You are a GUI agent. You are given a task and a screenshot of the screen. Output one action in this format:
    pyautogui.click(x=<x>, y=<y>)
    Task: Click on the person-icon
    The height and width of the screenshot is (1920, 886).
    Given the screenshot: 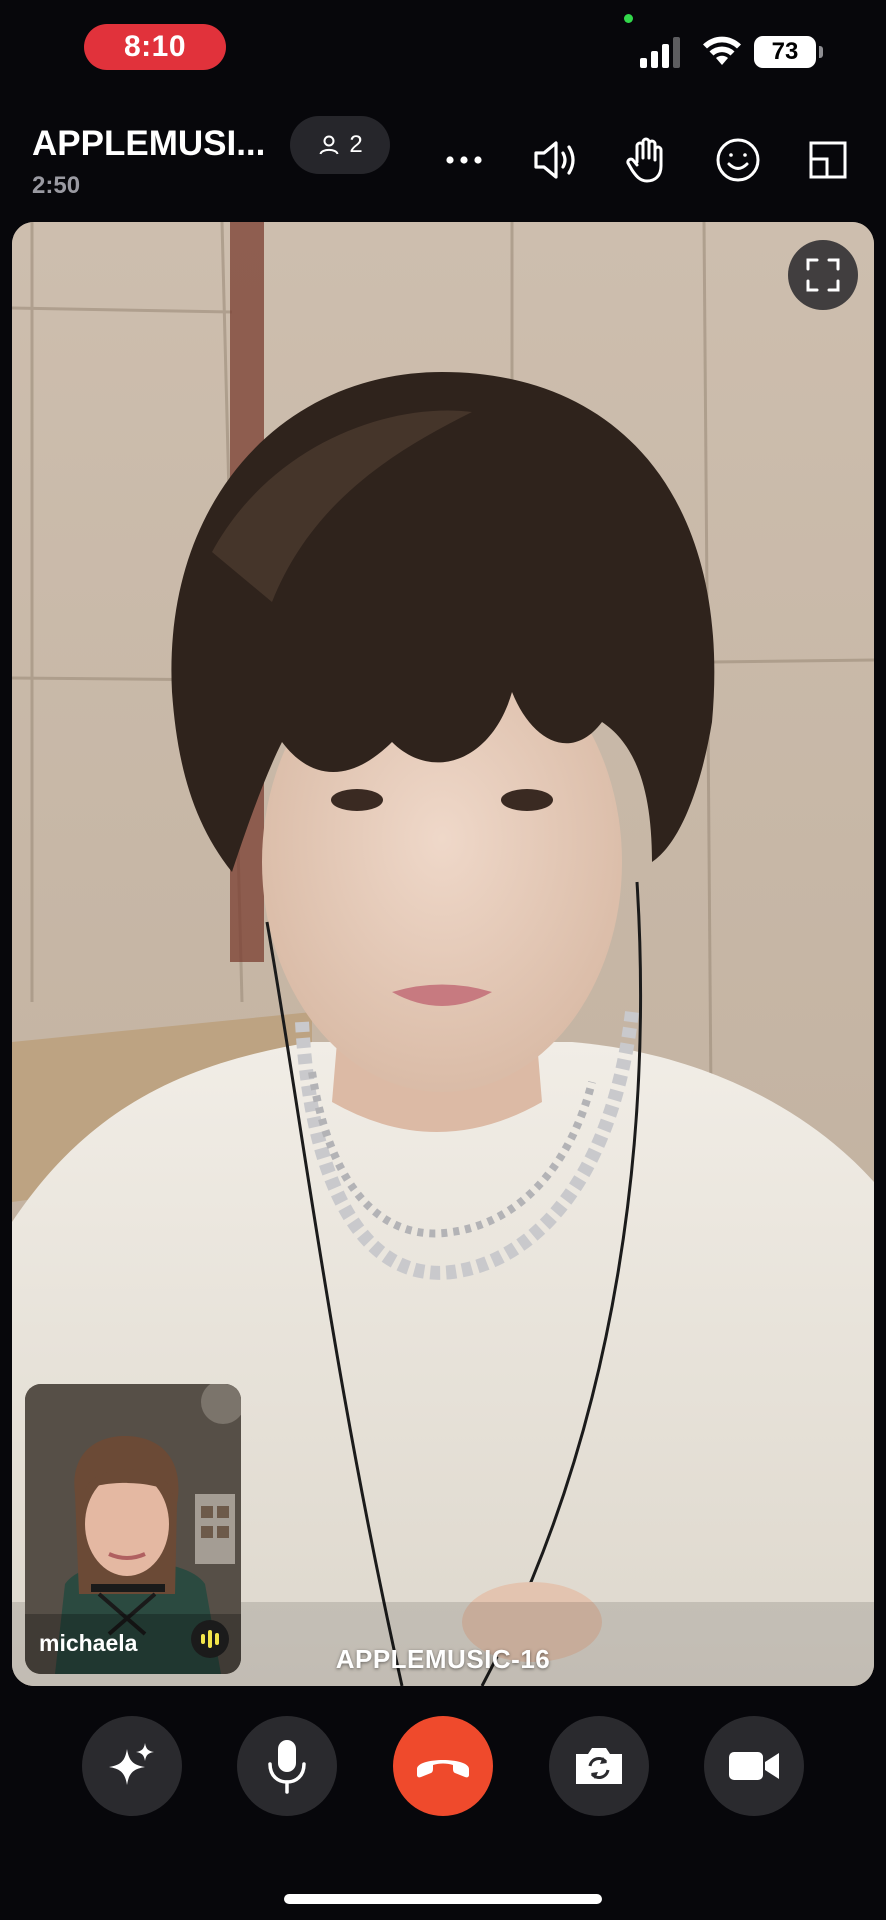 What is the action you would take?
    pyautogui.click(x=329, y=145)
    